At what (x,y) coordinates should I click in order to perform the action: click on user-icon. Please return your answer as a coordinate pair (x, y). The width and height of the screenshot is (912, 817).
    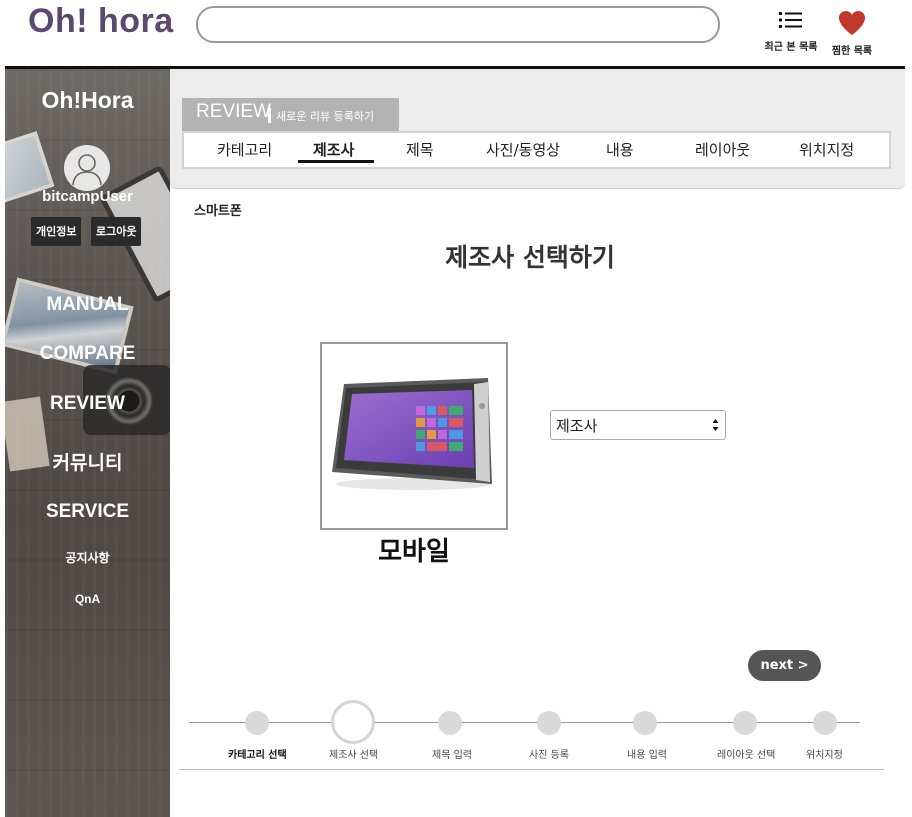
    Looking at the image, I should click on (87, 170).